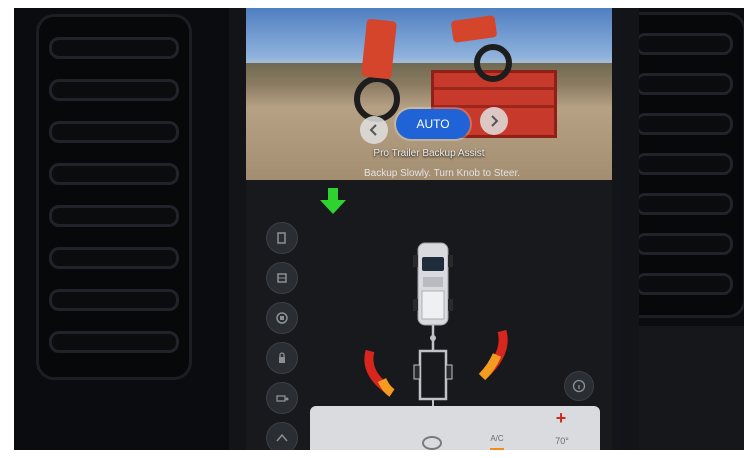  I want to click on lock-button, so click(282, 358).